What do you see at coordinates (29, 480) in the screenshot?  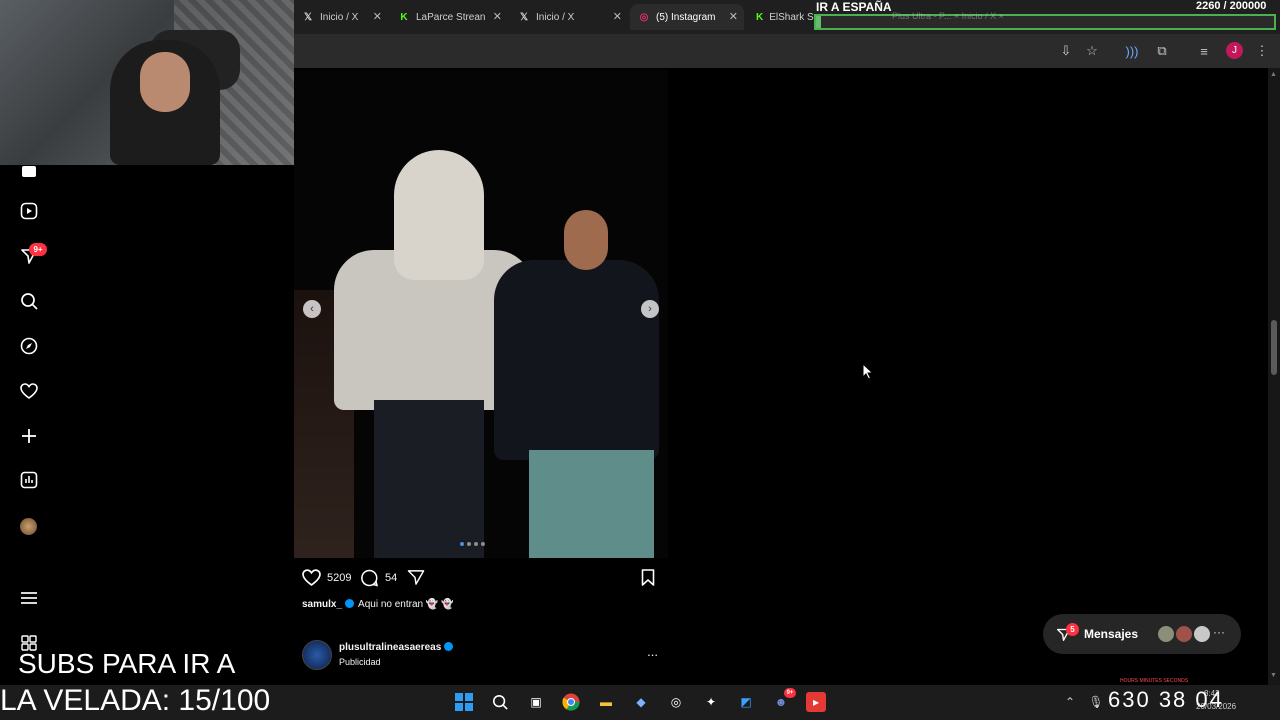 I see `dashboard-icon` at bounding box center [29, 480].